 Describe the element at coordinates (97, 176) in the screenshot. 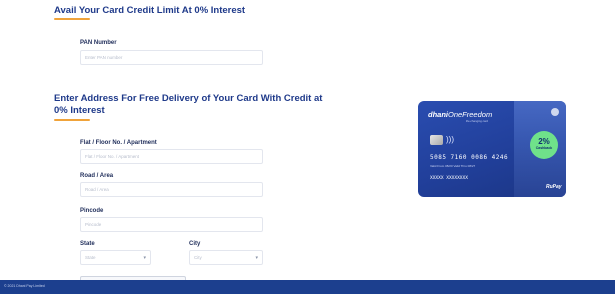

I see `road-label: Road / Area` at that location.